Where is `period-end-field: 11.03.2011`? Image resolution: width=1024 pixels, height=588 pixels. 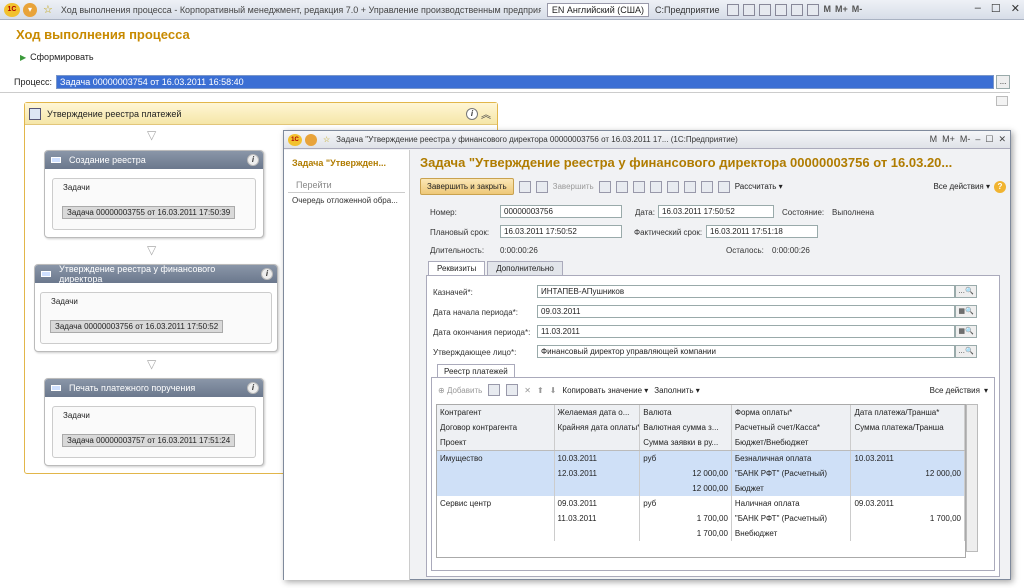
period-end-field: 11.03.2011 is located at coordinates (746, 331).